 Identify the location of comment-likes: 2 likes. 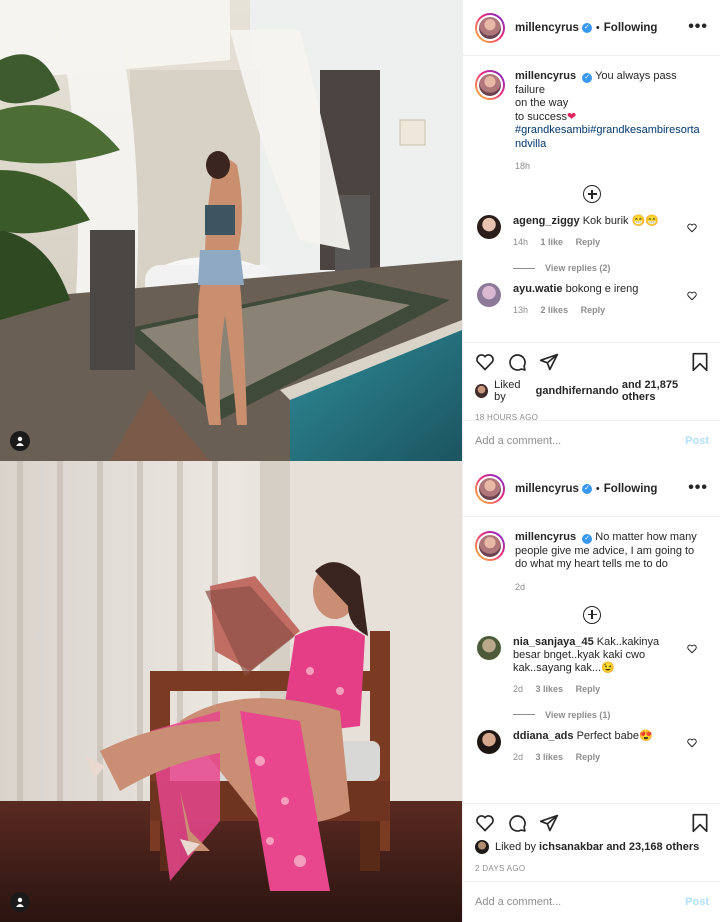
(555, 310).